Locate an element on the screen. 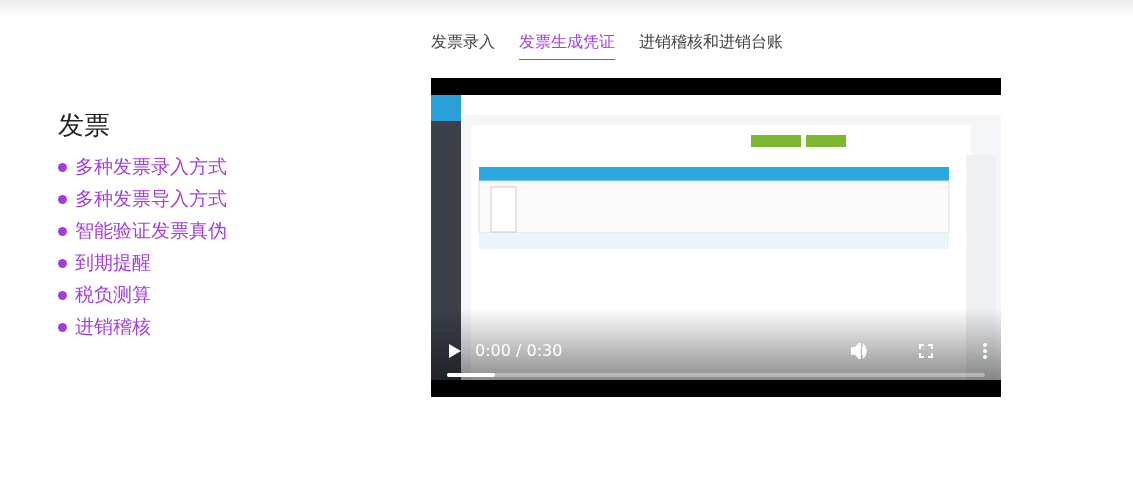 The height and width of the screenshot is (492, 1133). feature-item: 进销稽核 is located at coordinates (113, 326).